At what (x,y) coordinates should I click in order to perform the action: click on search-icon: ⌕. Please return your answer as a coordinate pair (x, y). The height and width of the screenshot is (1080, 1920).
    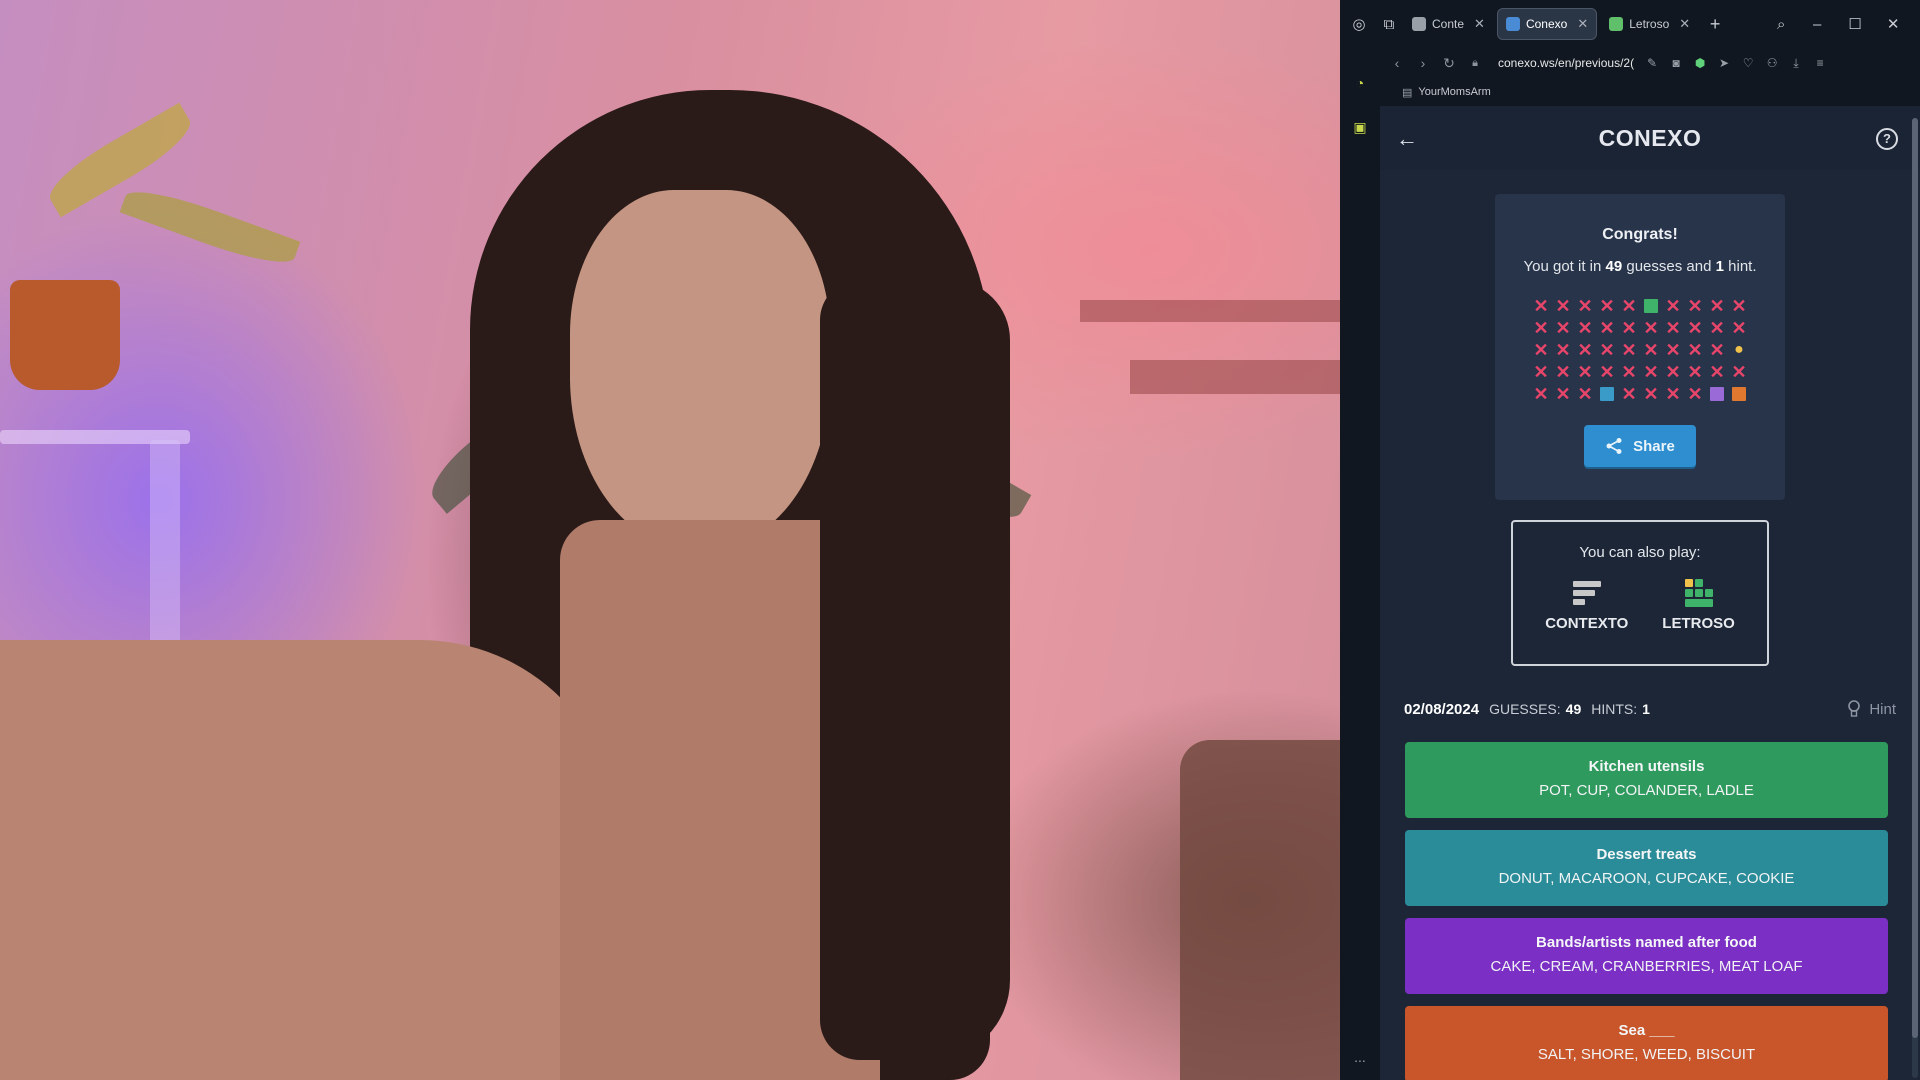
    Looking at the image, I should click on (1781, 24).